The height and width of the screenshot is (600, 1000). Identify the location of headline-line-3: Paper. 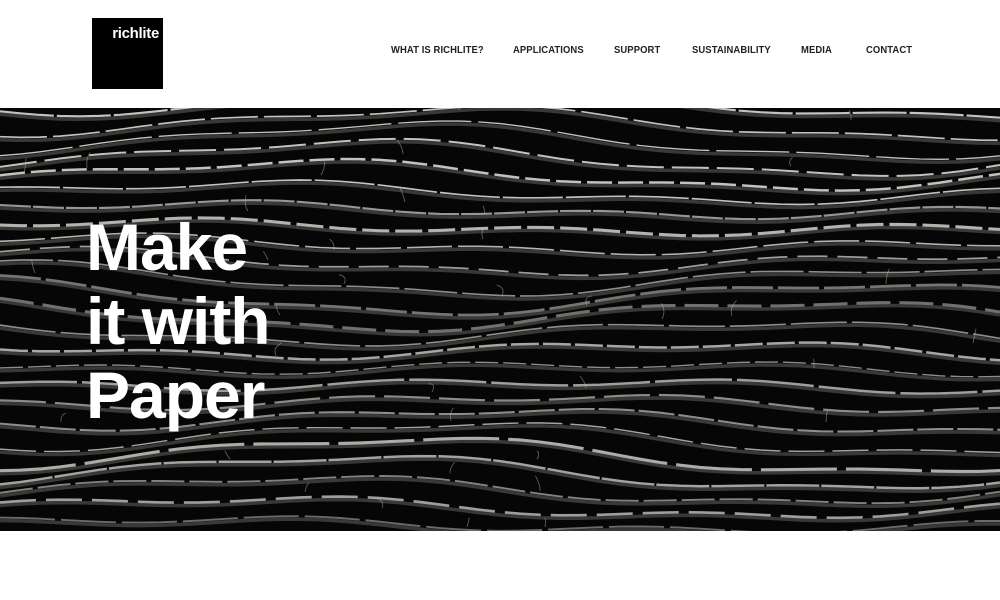
(175, 395).